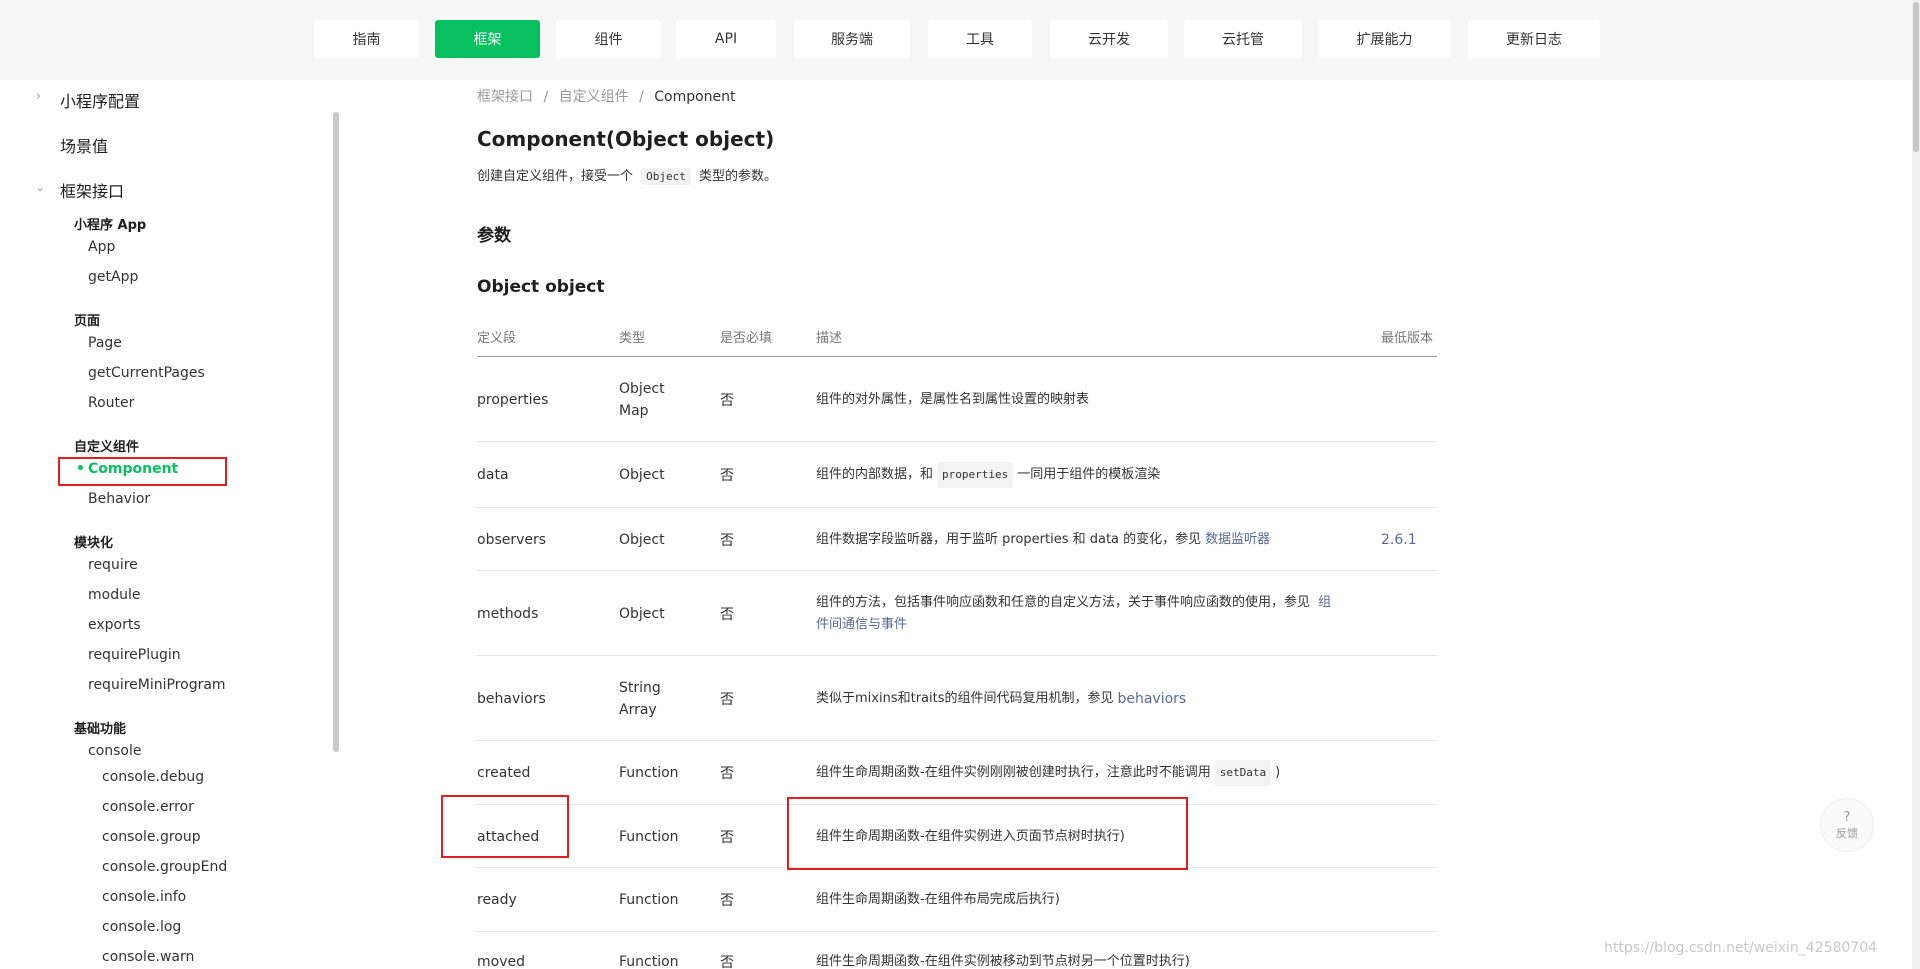 Image resolution: width=1920 pixels, height=969 pixels. I want to click on desc-text: 组件的内部数据，和, so click(875, 474).